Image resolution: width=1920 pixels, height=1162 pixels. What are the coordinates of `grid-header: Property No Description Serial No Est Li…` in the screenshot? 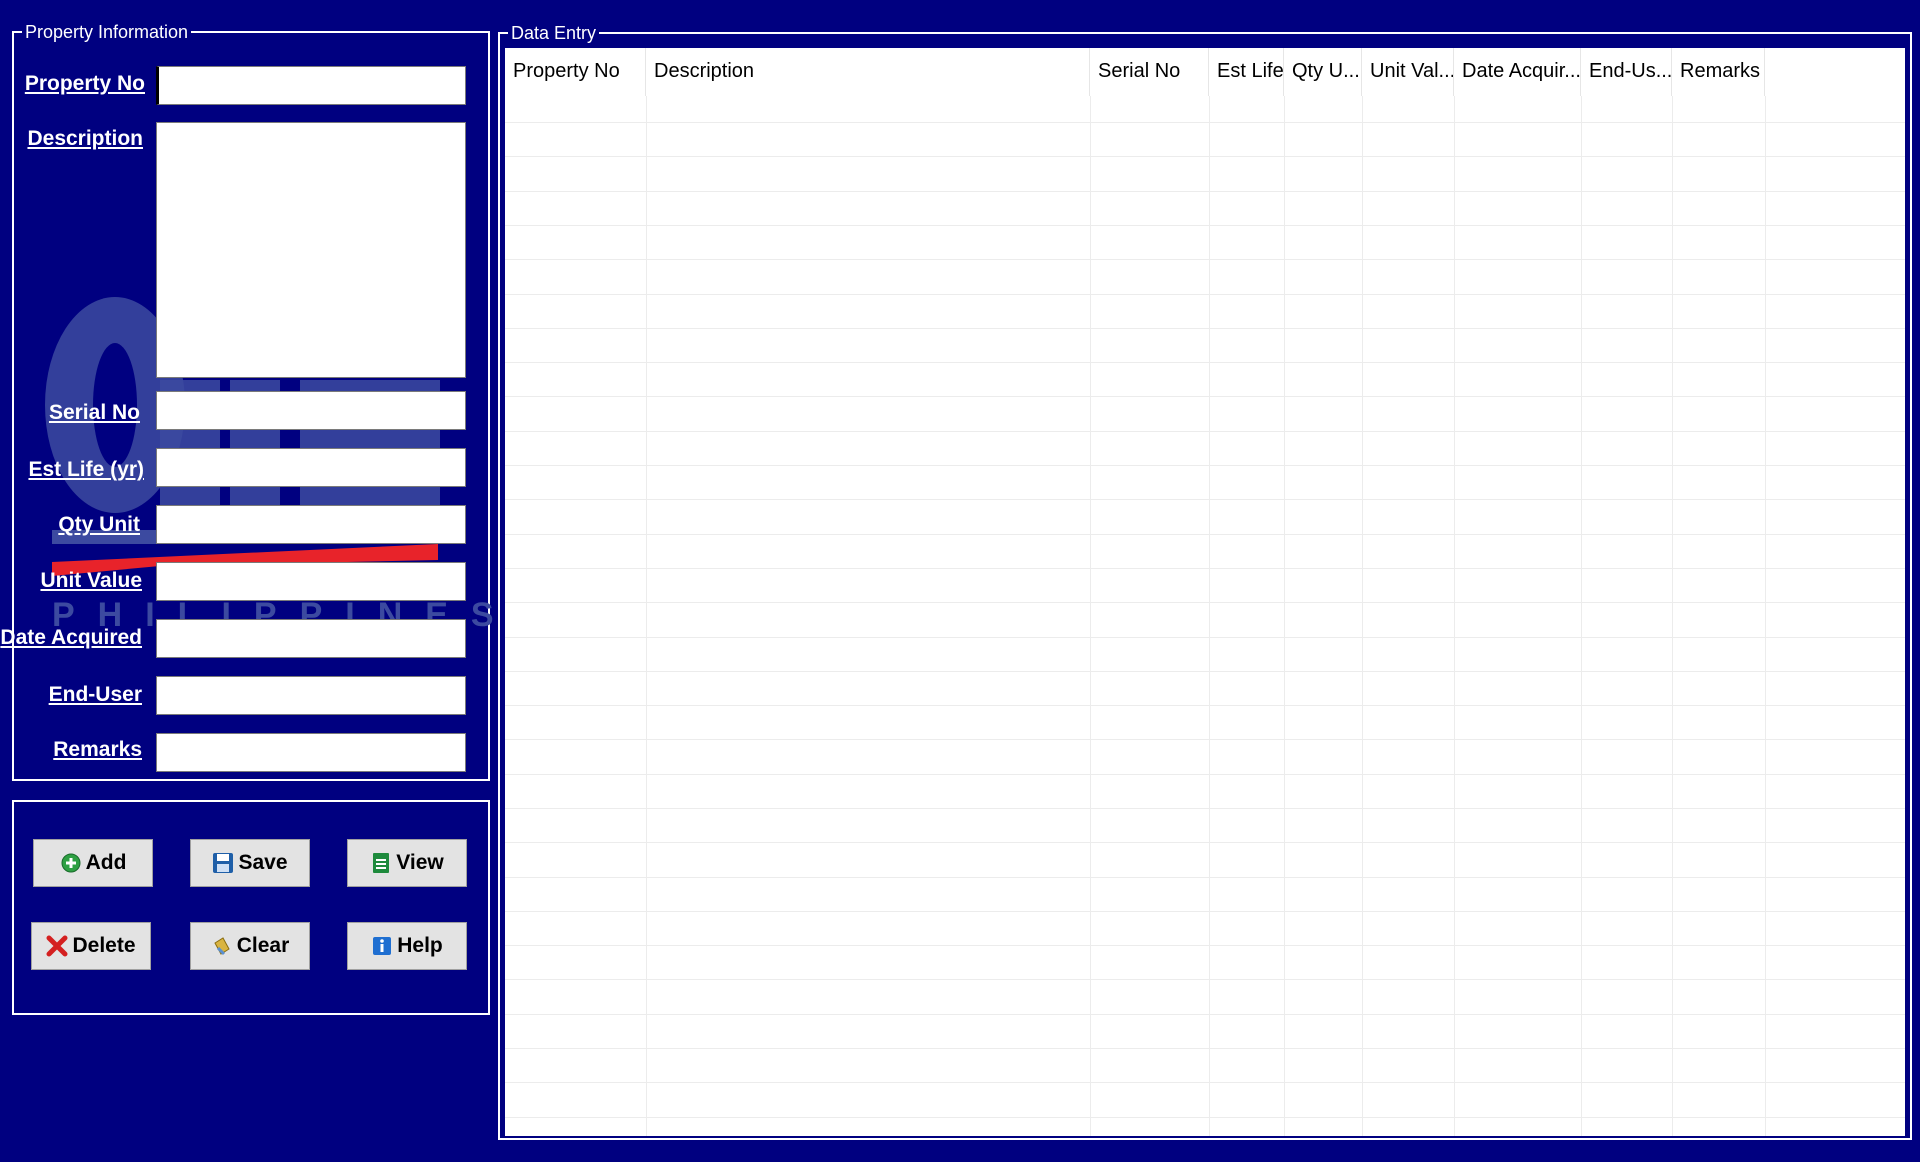 It's located at (1205, 72).